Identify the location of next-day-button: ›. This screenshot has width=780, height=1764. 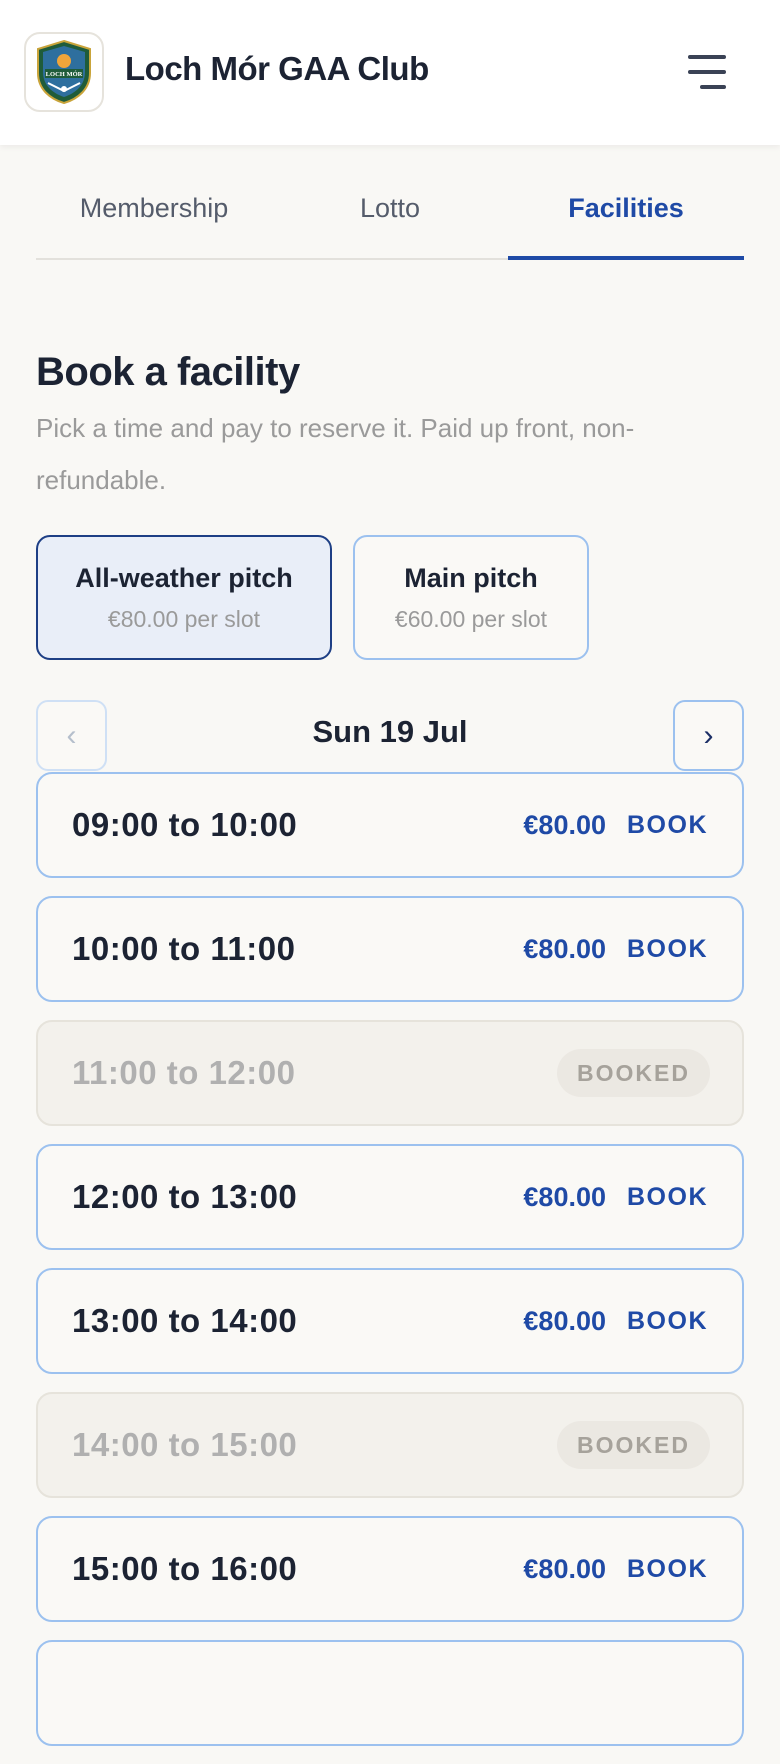
(708, 735).